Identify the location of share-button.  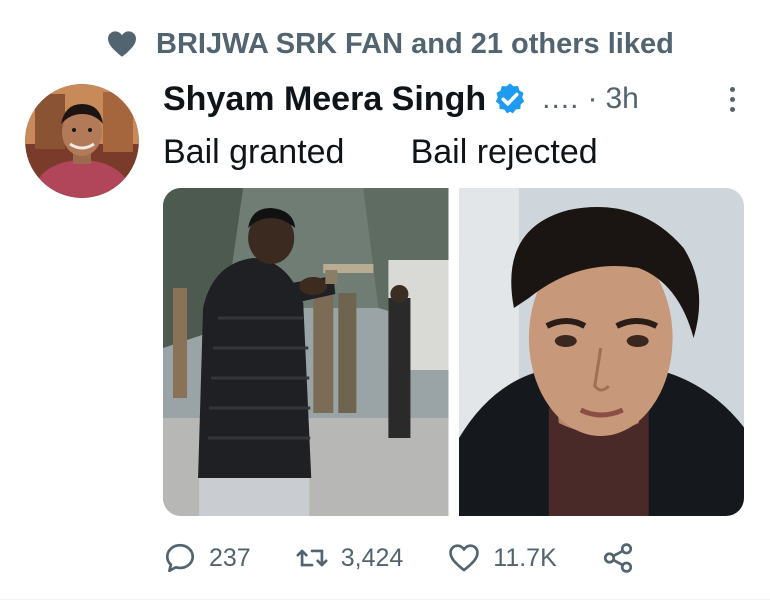
(618, 558).